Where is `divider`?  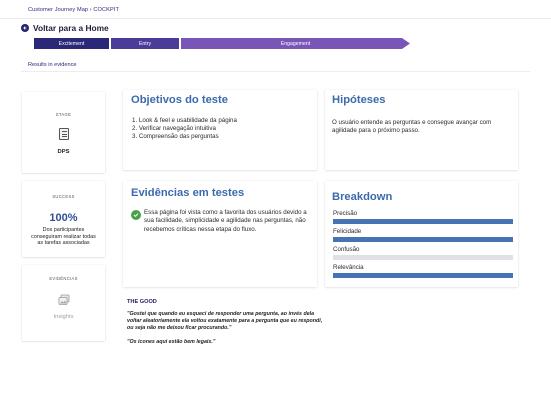 divider is located at coordinates (275, 71).